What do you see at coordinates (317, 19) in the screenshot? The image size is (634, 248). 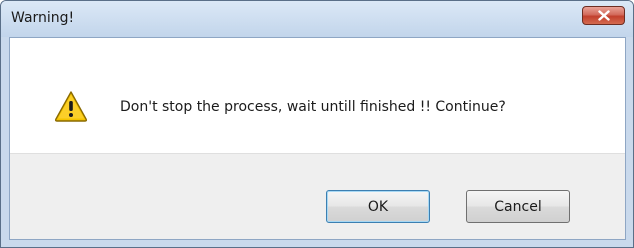 I see `title-bar: Warning!` at bounding box center [317, 19].